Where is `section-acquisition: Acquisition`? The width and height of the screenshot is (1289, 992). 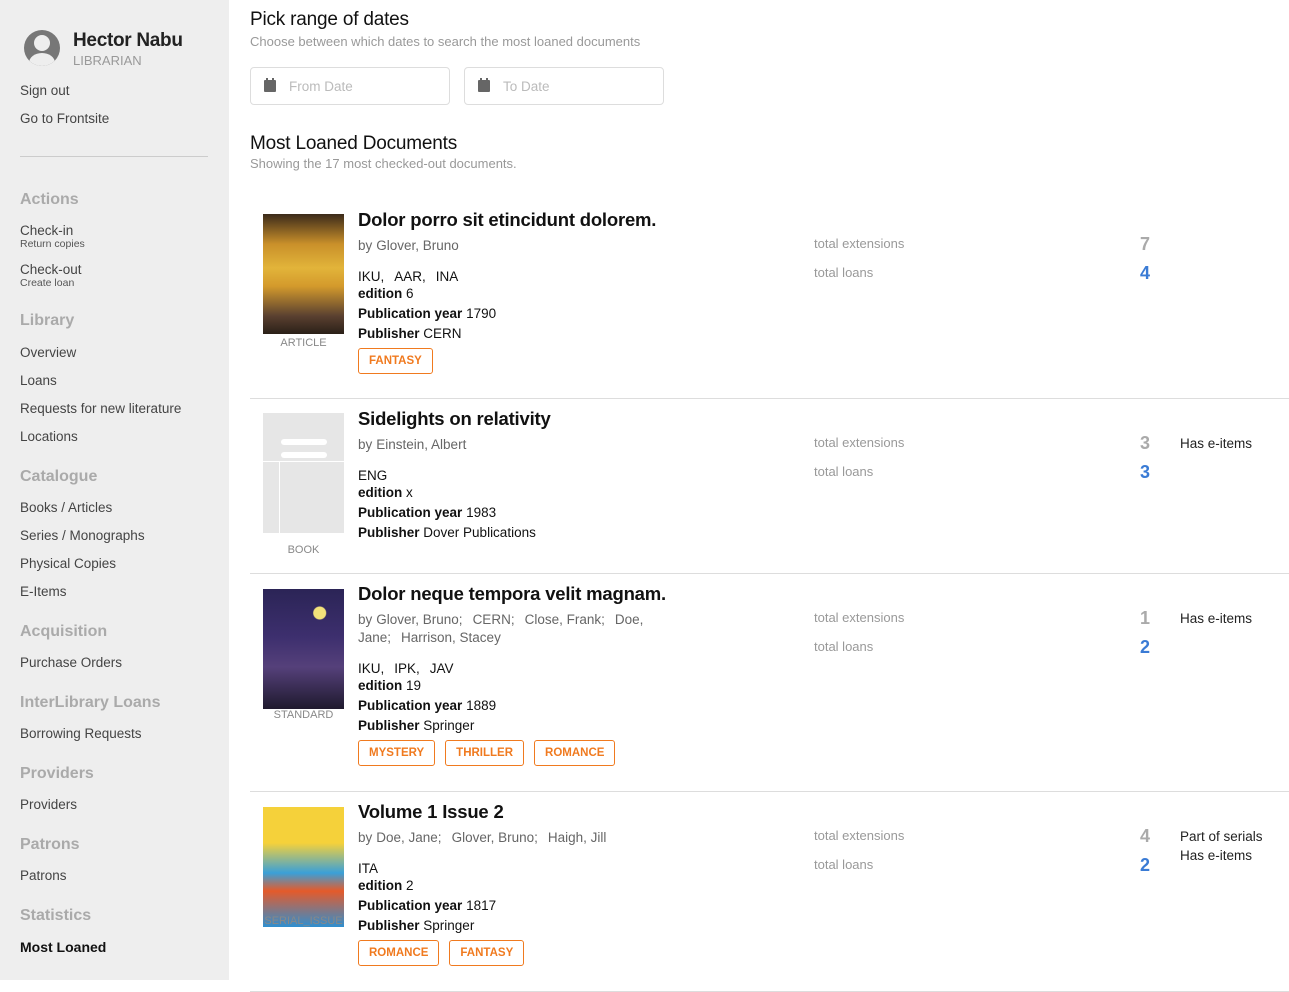
section-acquisition: Acquisition is located at coordinates (64, 631).